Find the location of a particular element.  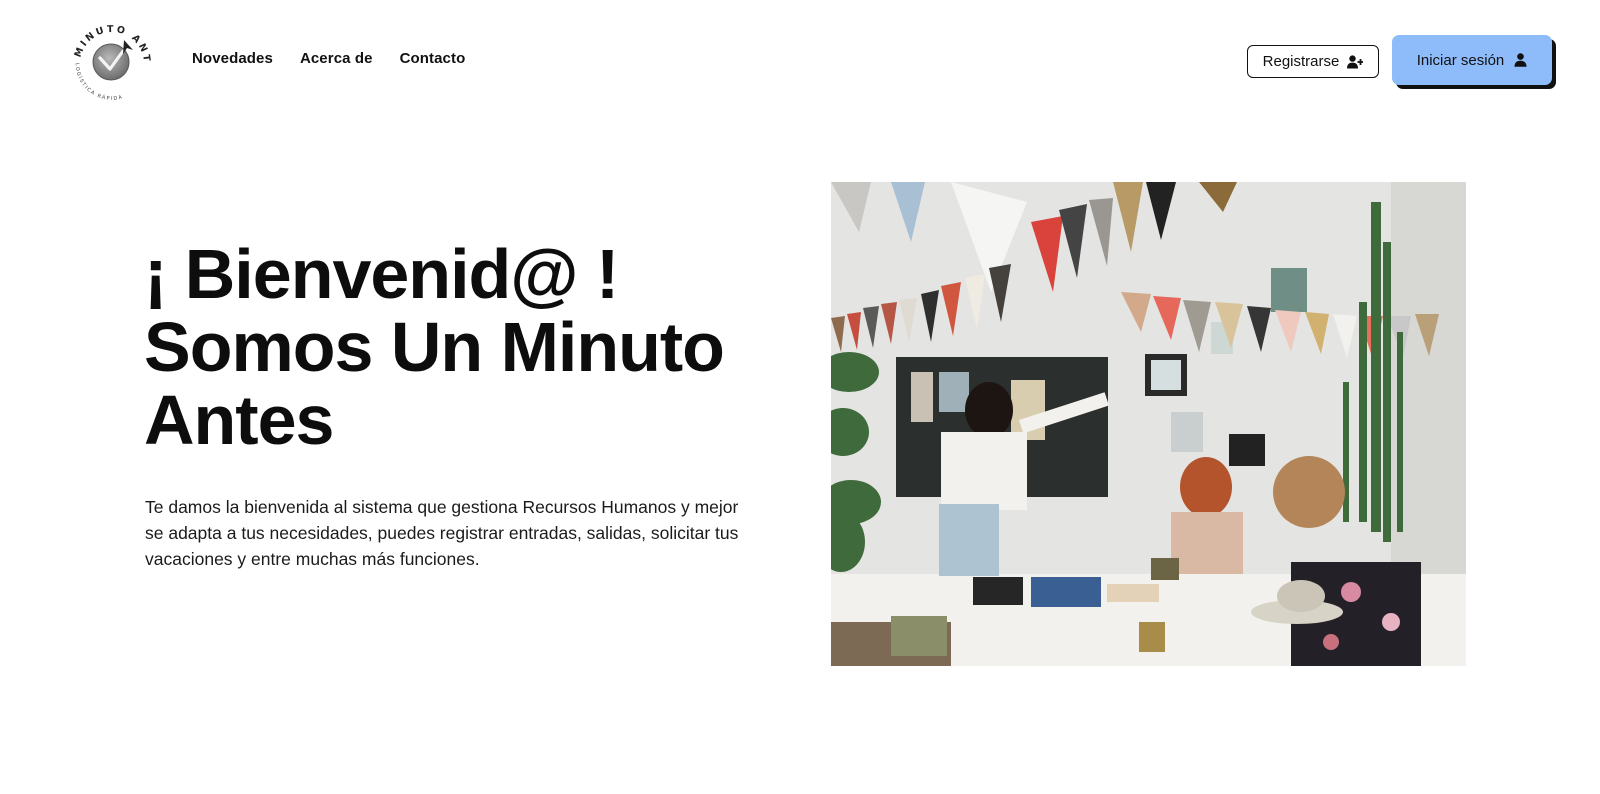

hero-title-line: Antes is located at coordinates (239, 420).